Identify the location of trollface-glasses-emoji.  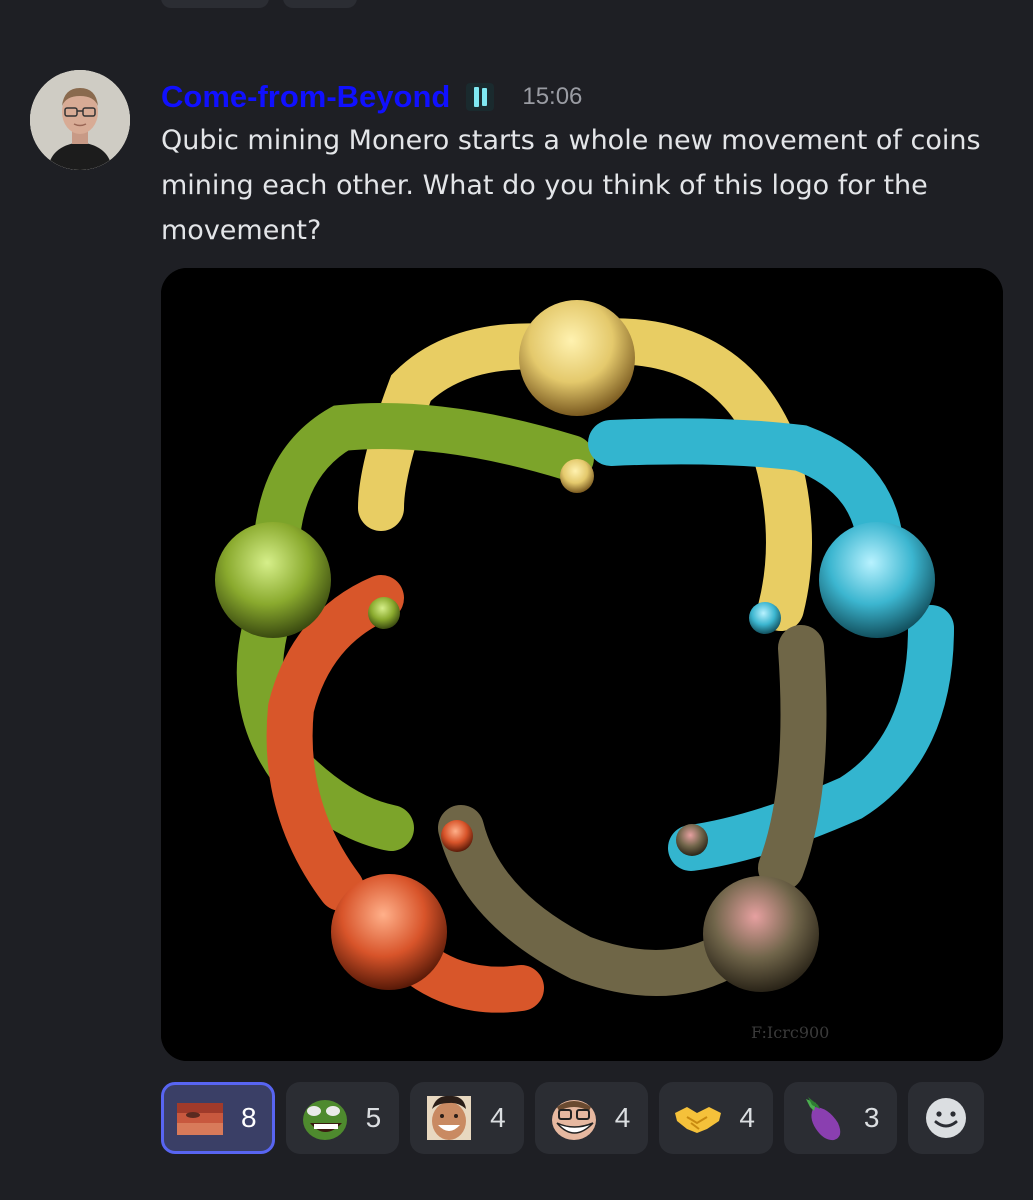
(573, 1120).